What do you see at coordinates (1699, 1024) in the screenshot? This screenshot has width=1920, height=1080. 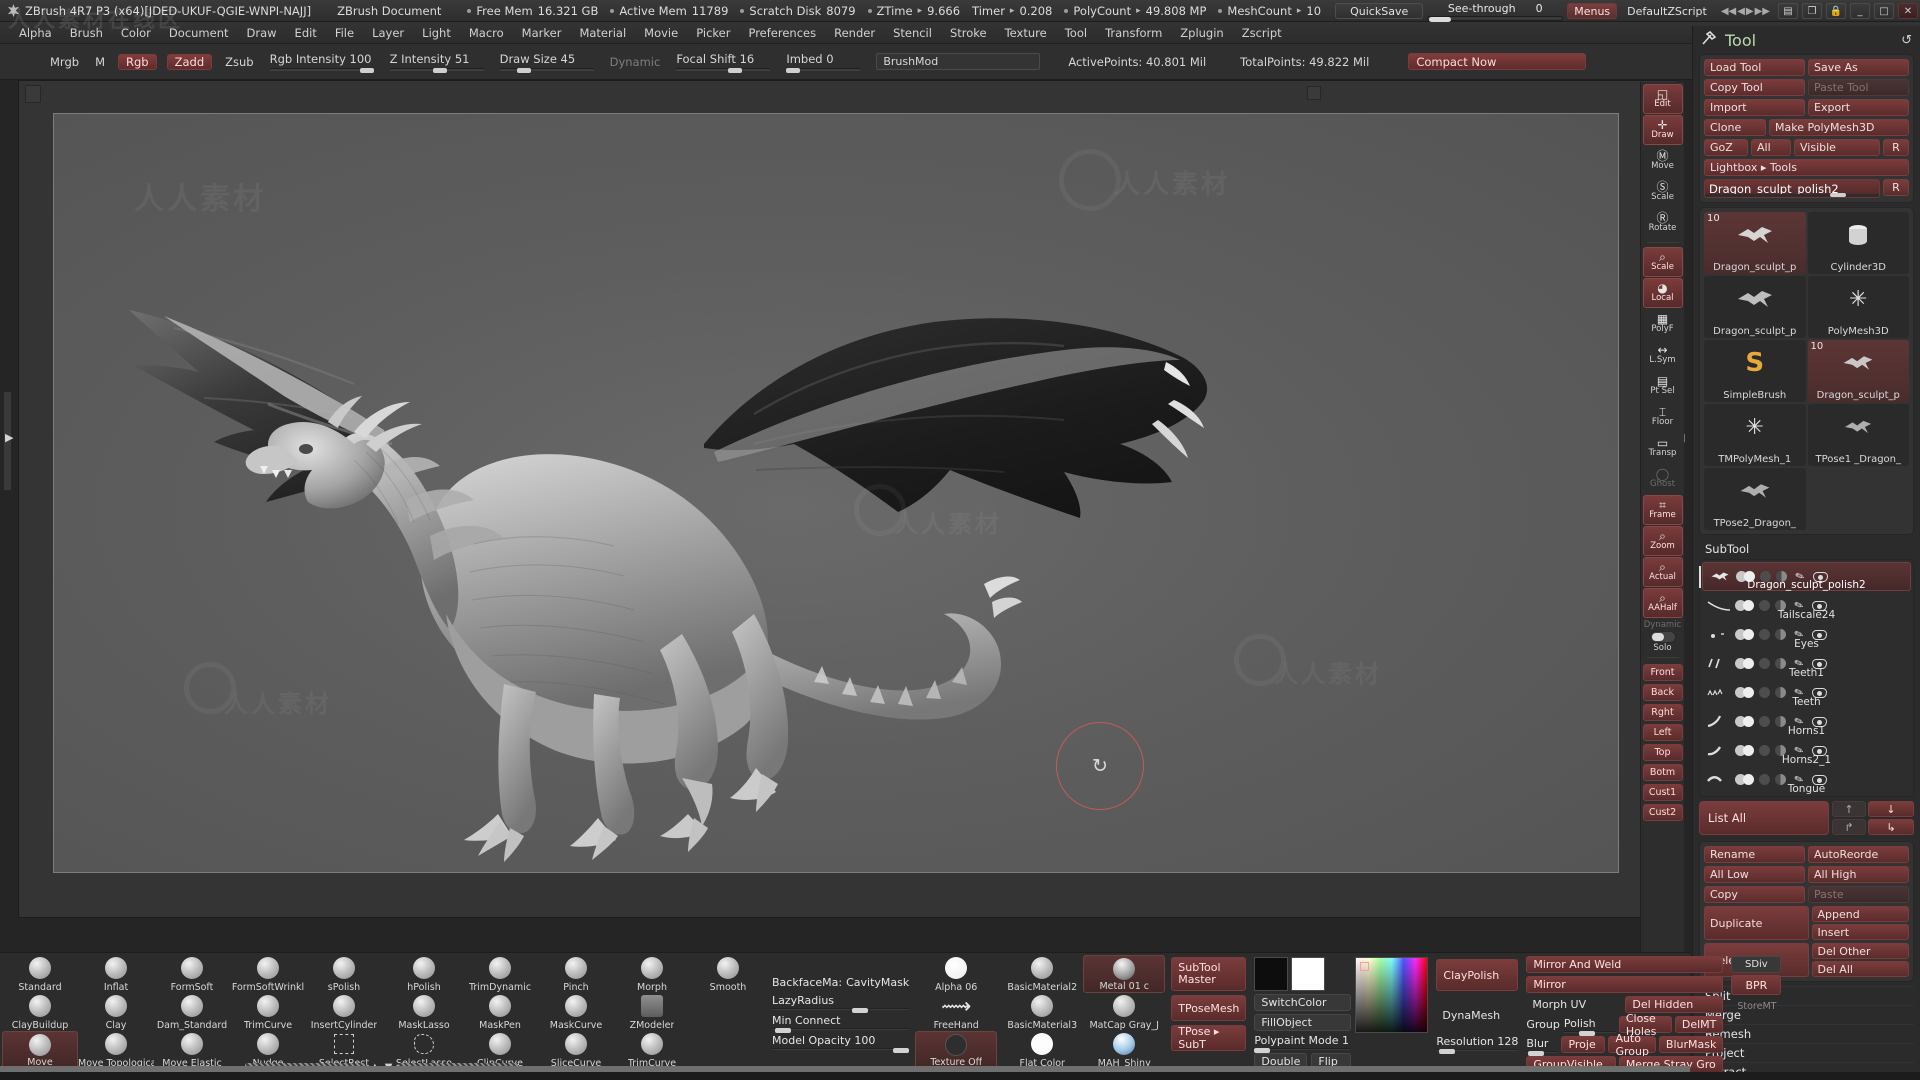 I see `del-mt-button: DelMT` at bounding box center [1699, 1024].